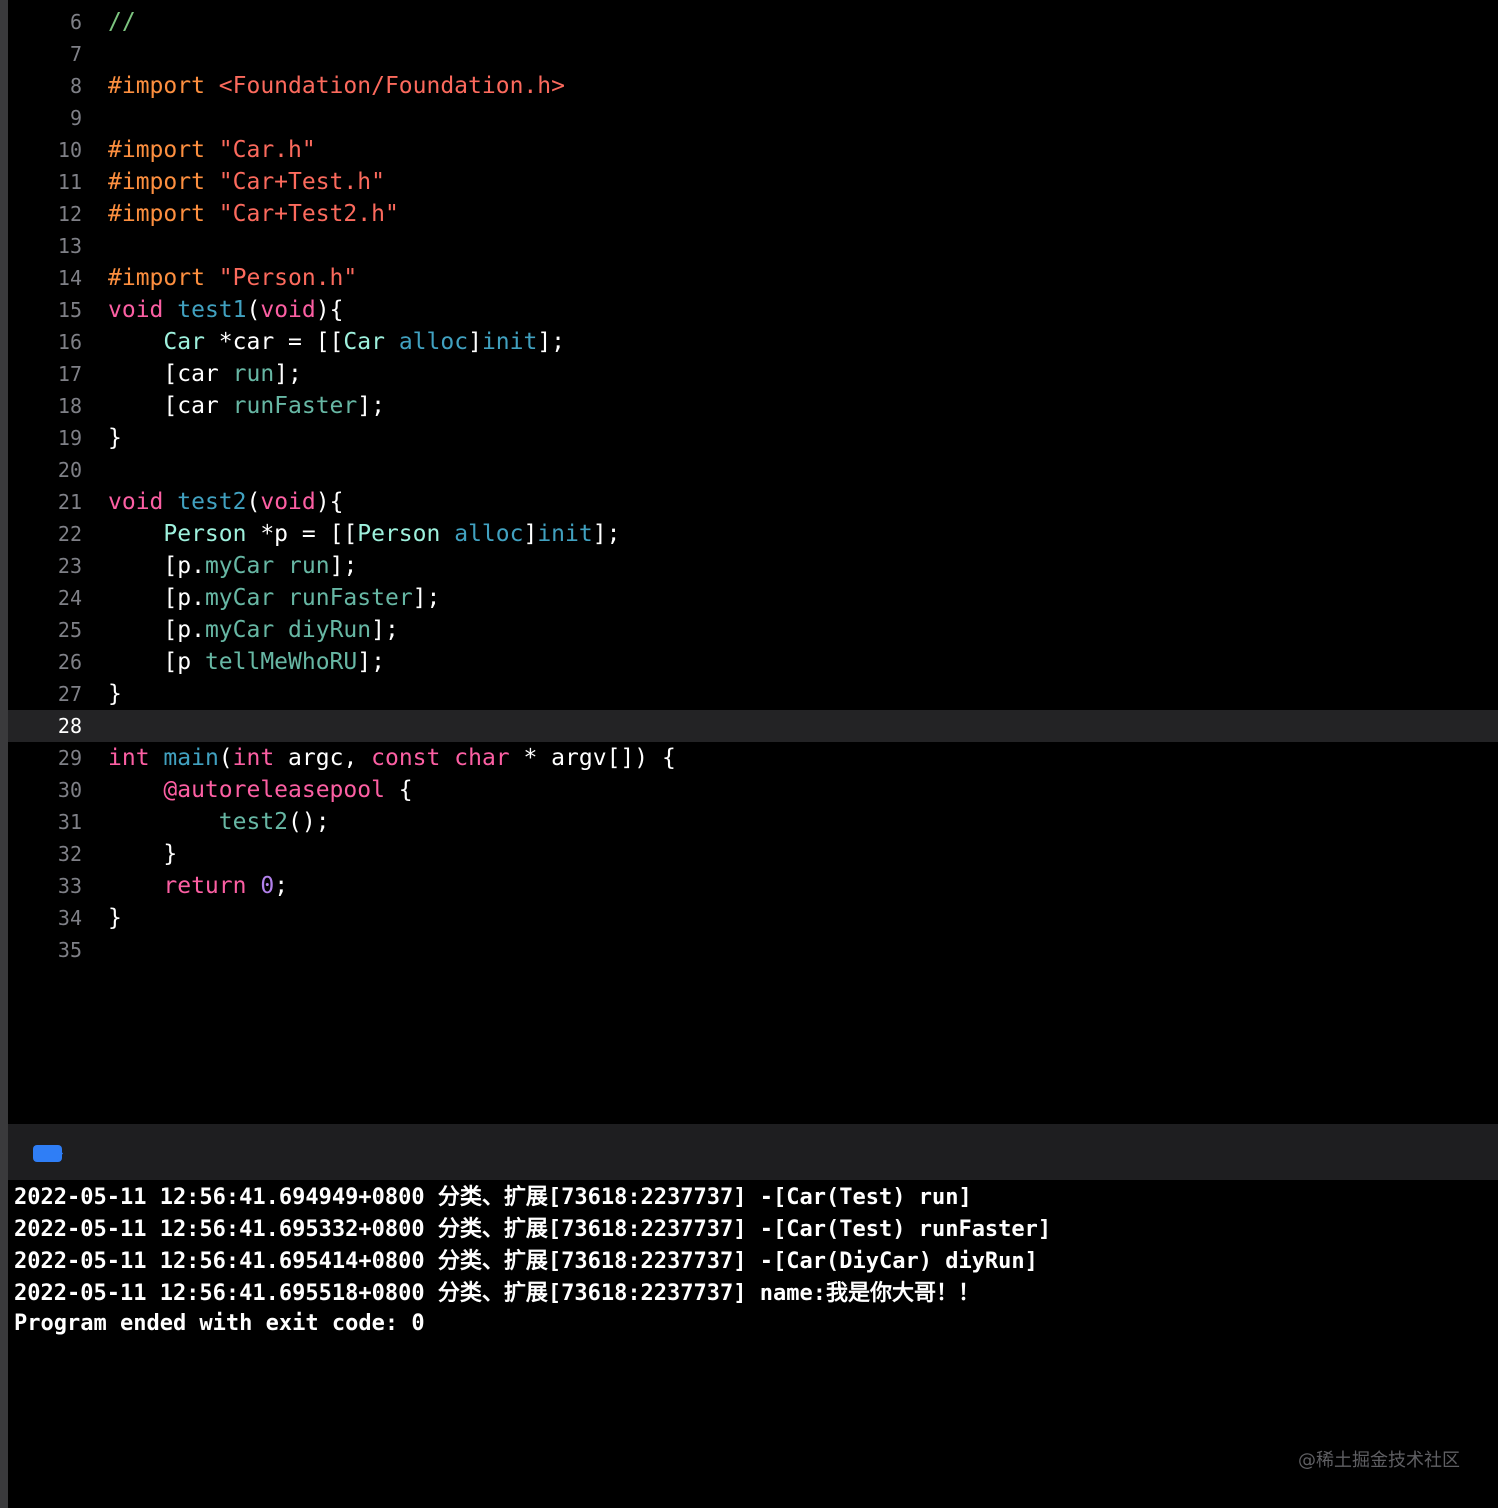  What do you see at coordinates (219, 822) in the screenshot?
I see `code-text: test2();` at bounding box center [219, 822].